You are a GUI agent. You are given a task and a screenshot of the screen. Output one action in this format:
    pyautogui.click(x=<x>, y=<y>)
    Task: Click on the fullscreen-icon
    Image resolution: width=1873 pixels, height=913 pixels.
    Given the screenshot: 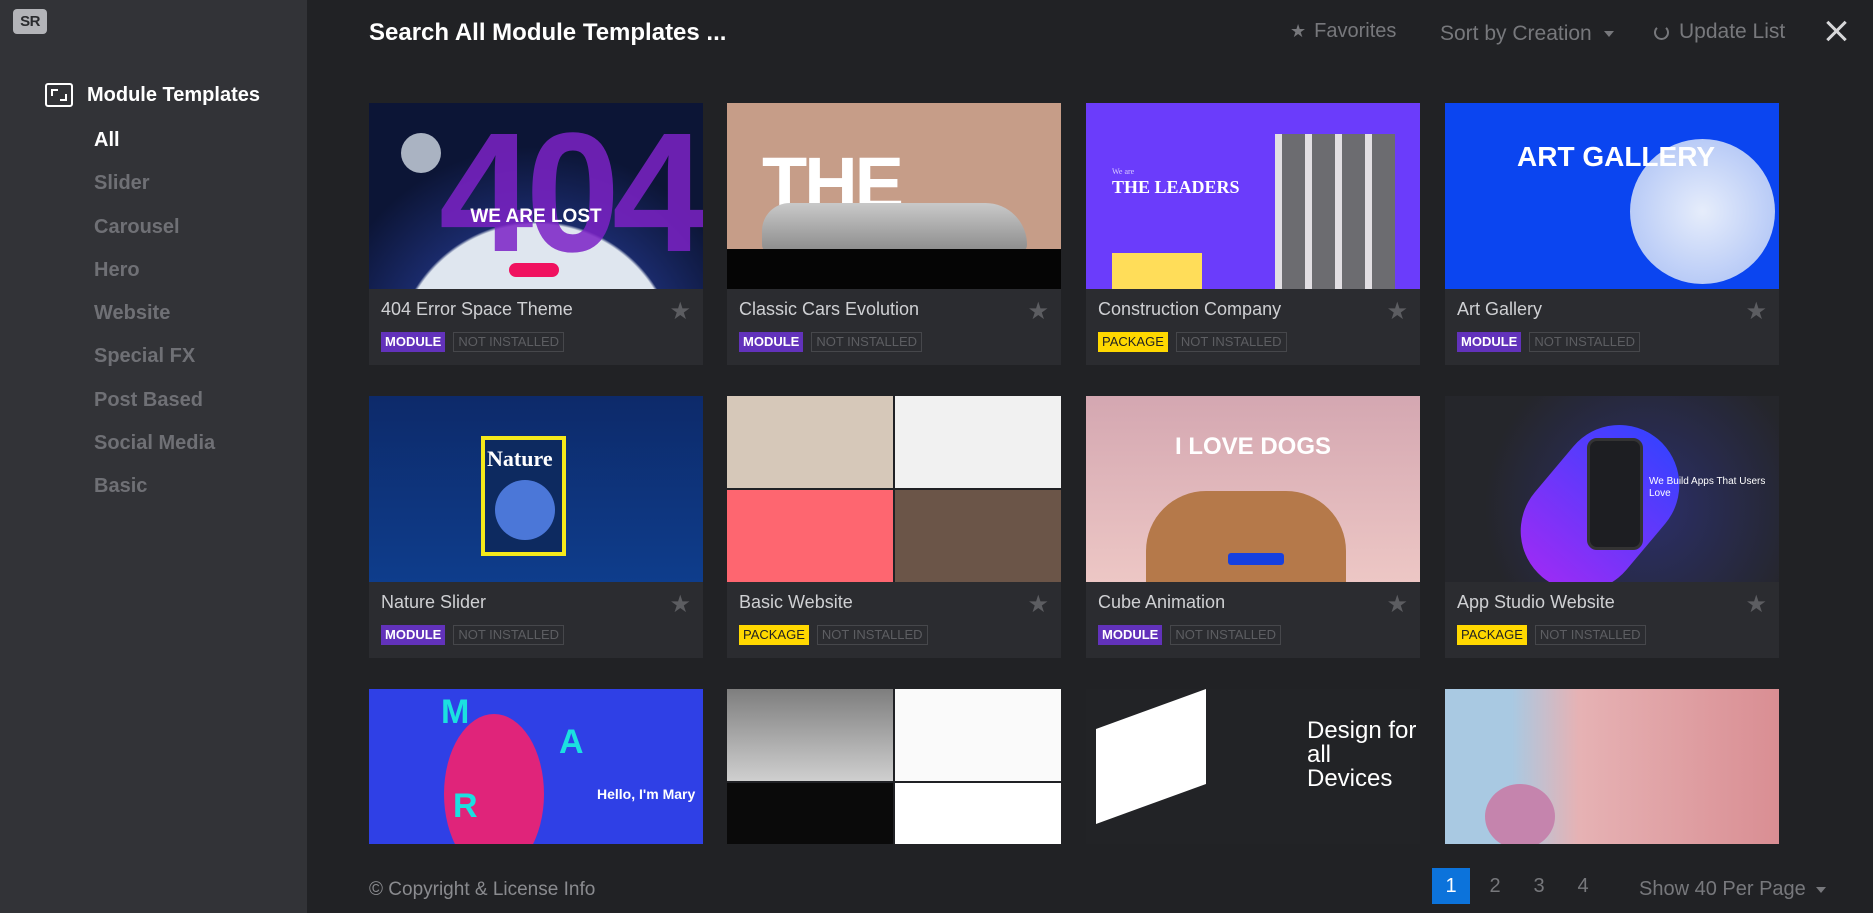 What is the action you would take?
    pyautogui.click(x=59, y=95)
    